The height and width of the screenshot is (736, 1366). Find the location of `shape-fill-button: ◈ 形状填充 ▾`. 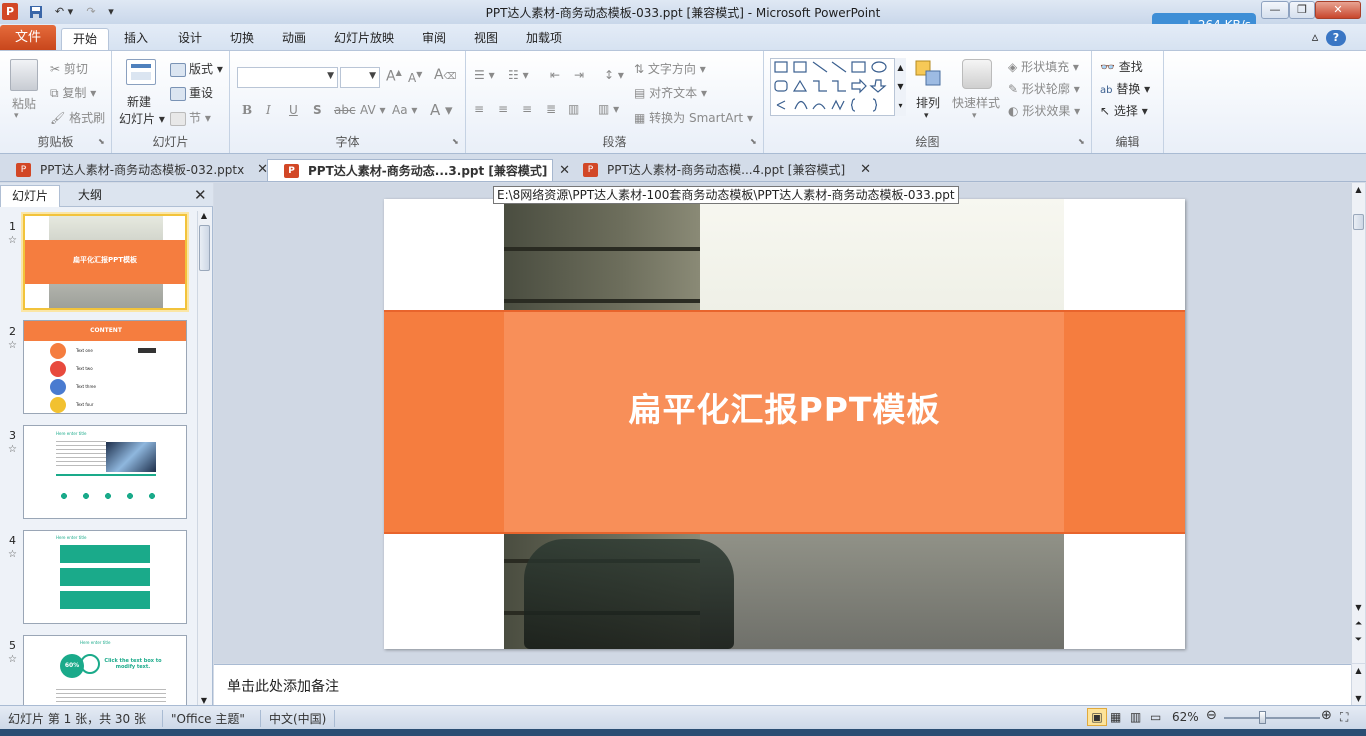

shape-fill-button: ◈ 形状填充 ▾ is located at coordinates (1043, 66).